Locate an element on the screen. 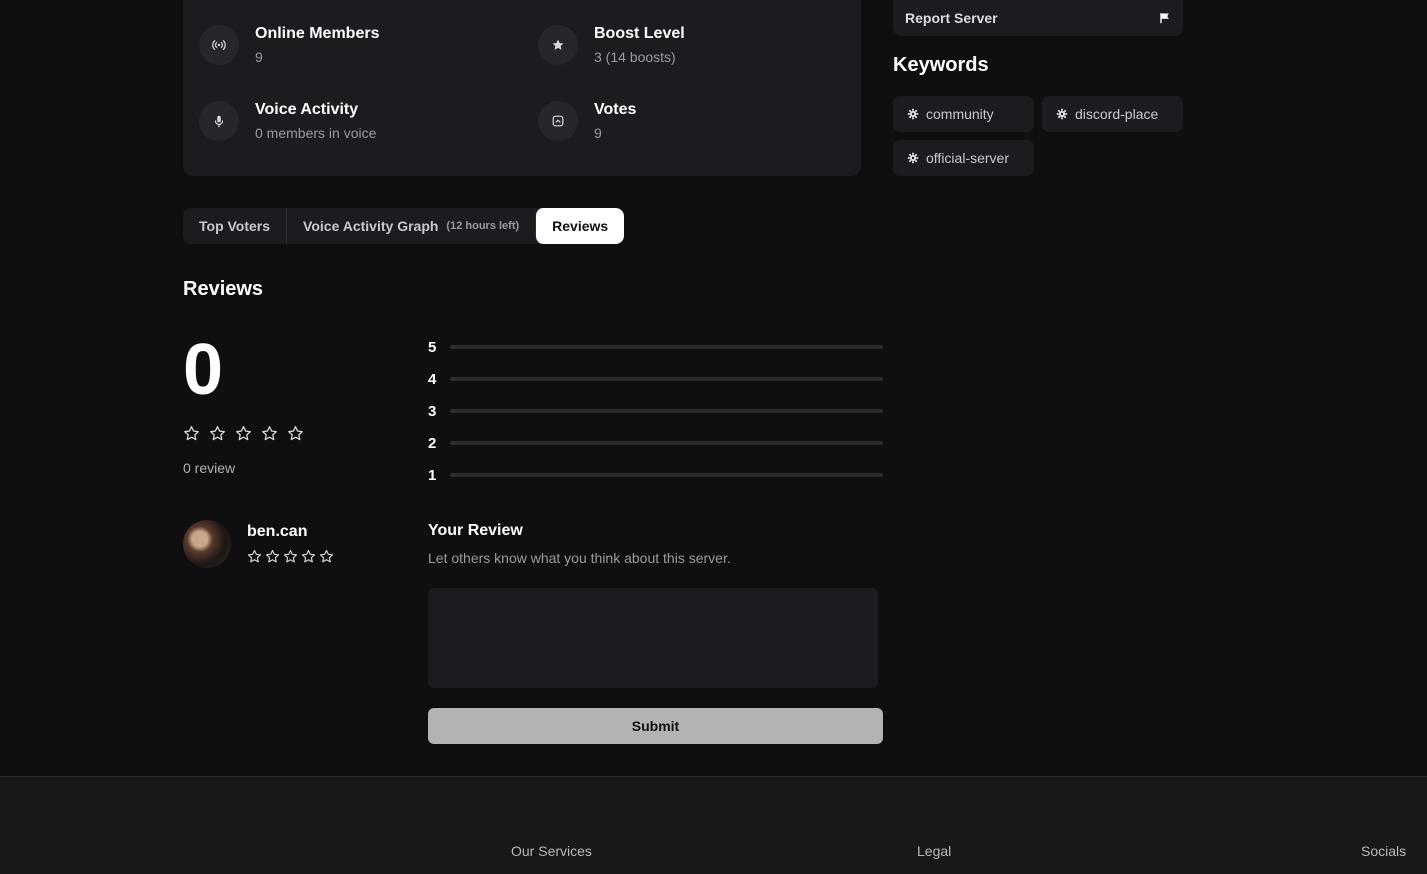  broadcast-icon is located at coordinates (219, 45).